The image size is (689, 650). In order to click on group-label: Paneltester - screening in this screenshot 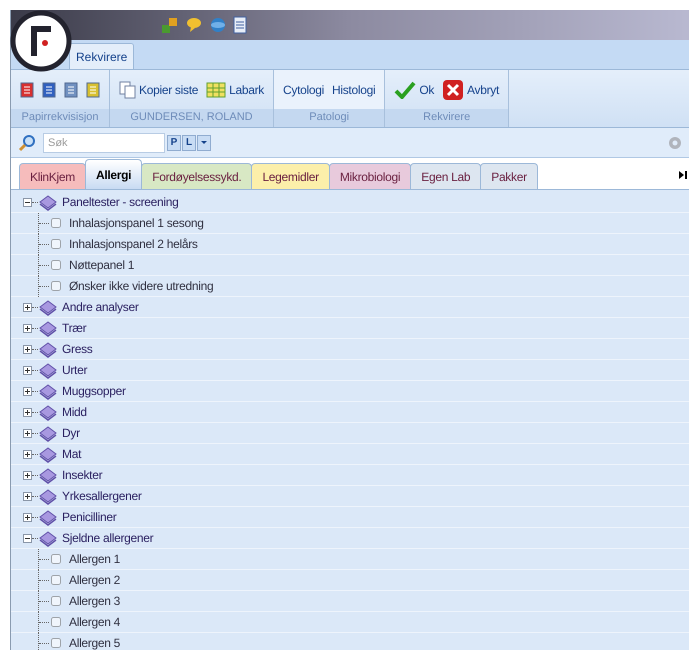, I will do `click(120, 202)`.